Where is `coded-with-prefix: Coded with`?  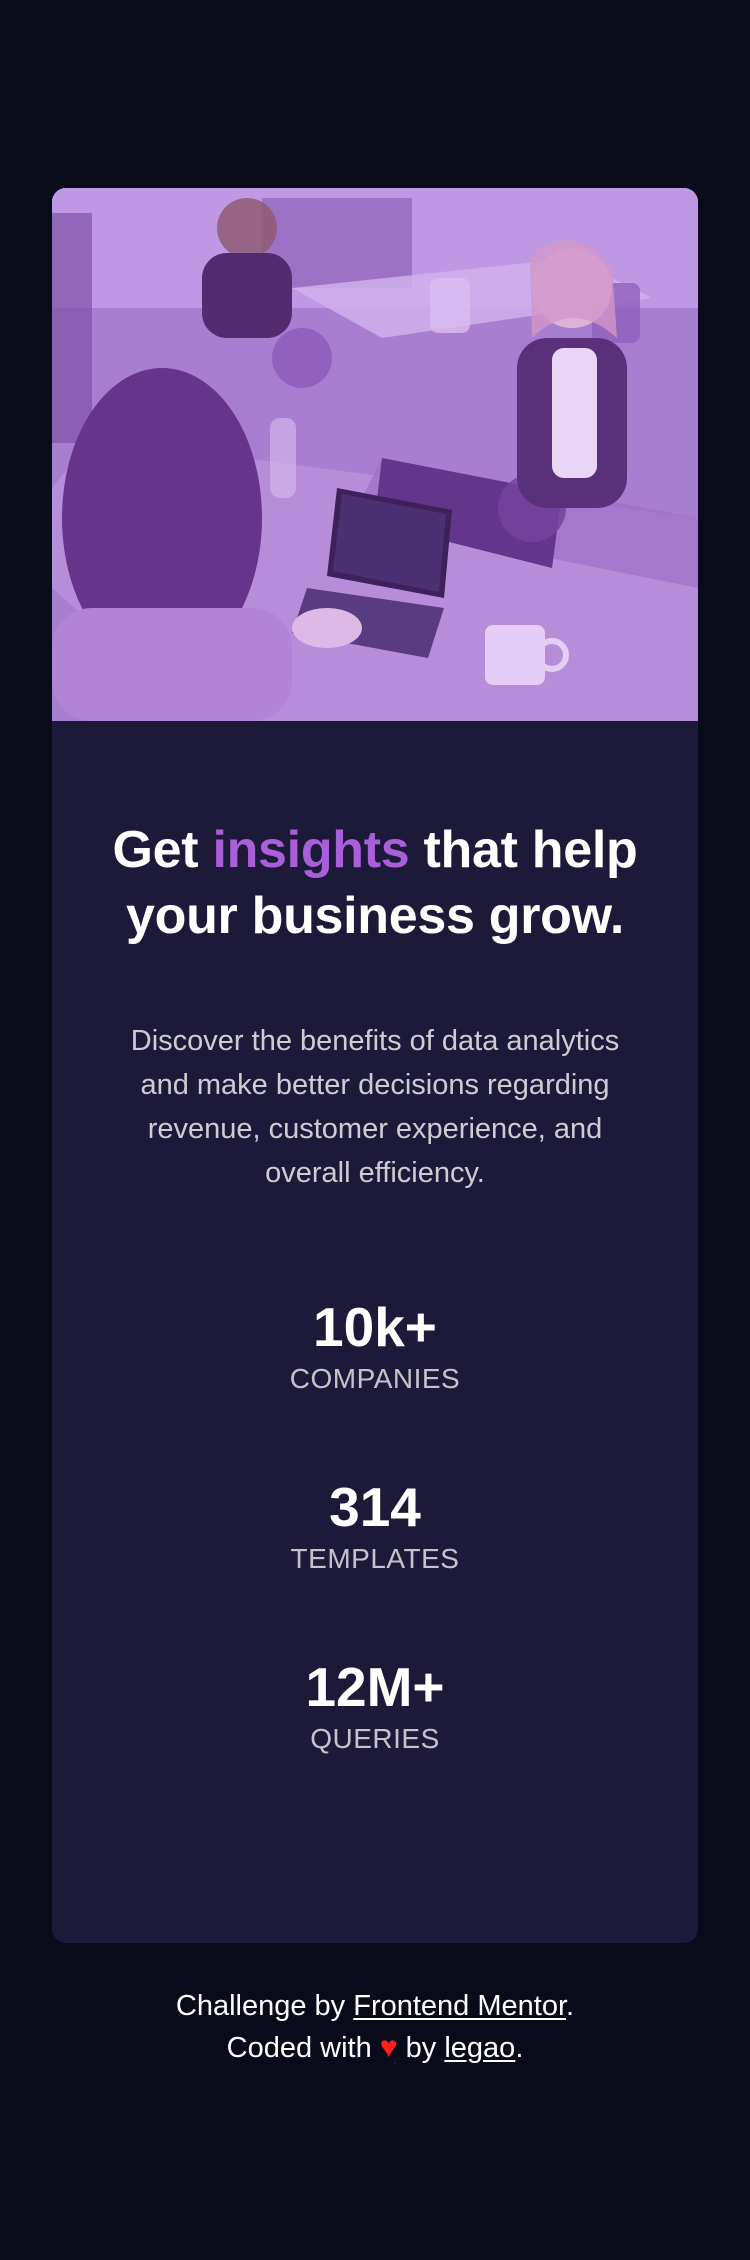
coded-with-prefix: Coded with is located at coordinates (303, 2048).